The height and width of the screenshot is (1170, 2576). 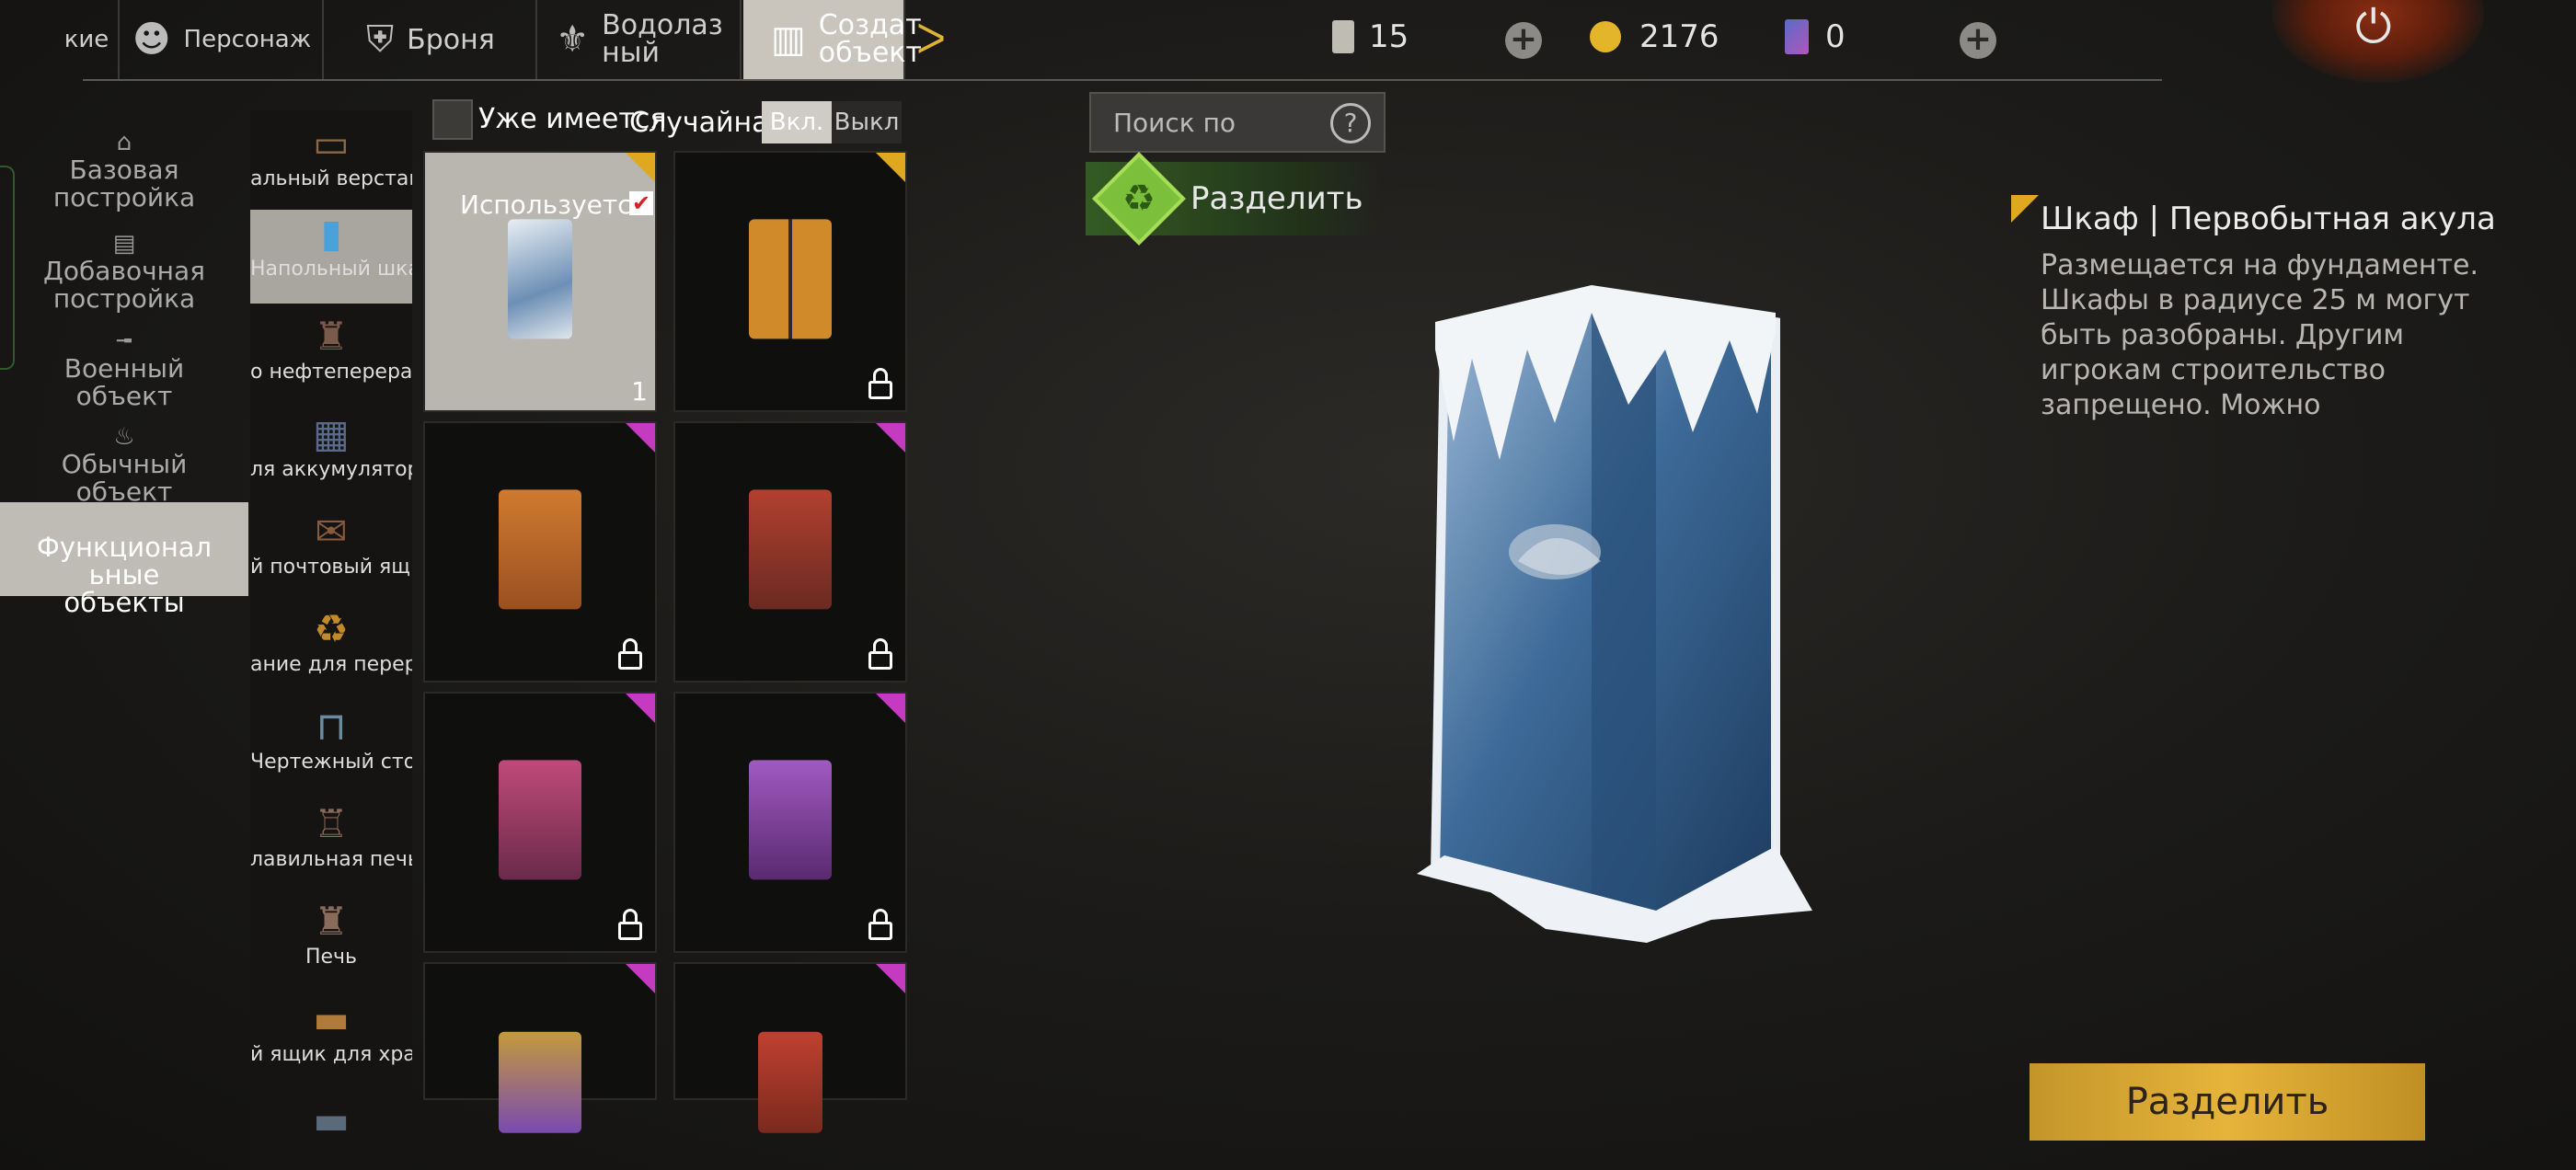 What do you see at coordinates (124, 142) in the screenshot?
I see `building-icon: ⌂` at bounding box center [124, 142].